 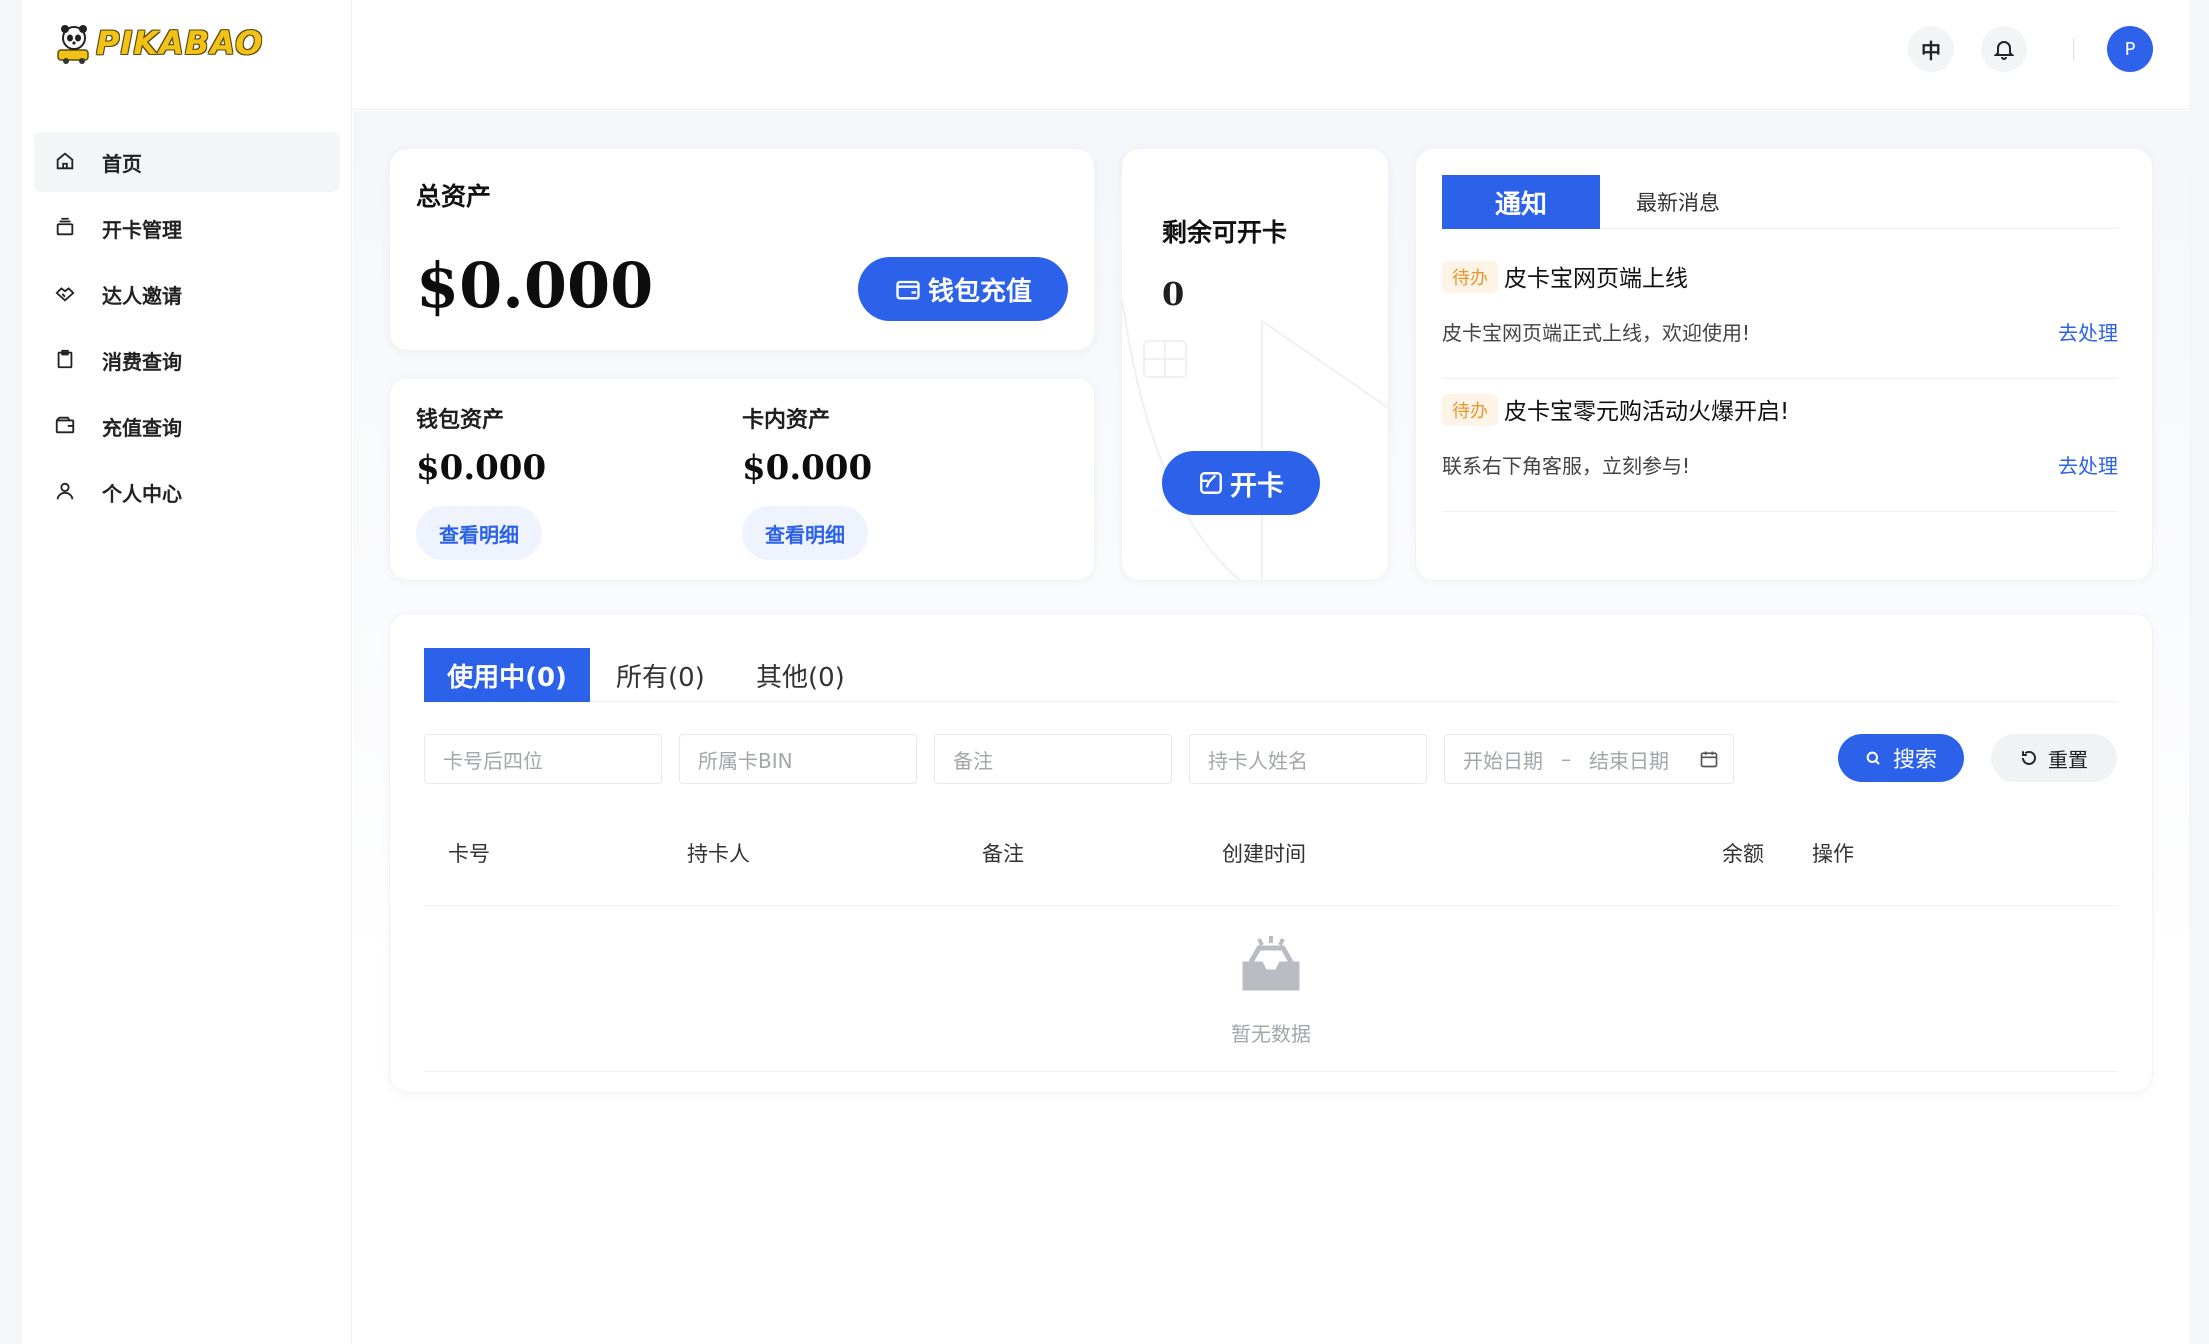 What do you see at coordinates (1780, 445) in the screenshot?
I see `notice-item: 待办 皮卡宝零元购活动火爆开启! 联系右下角客服，立刻参与! 去处理` at bounding box center [1780, 445].